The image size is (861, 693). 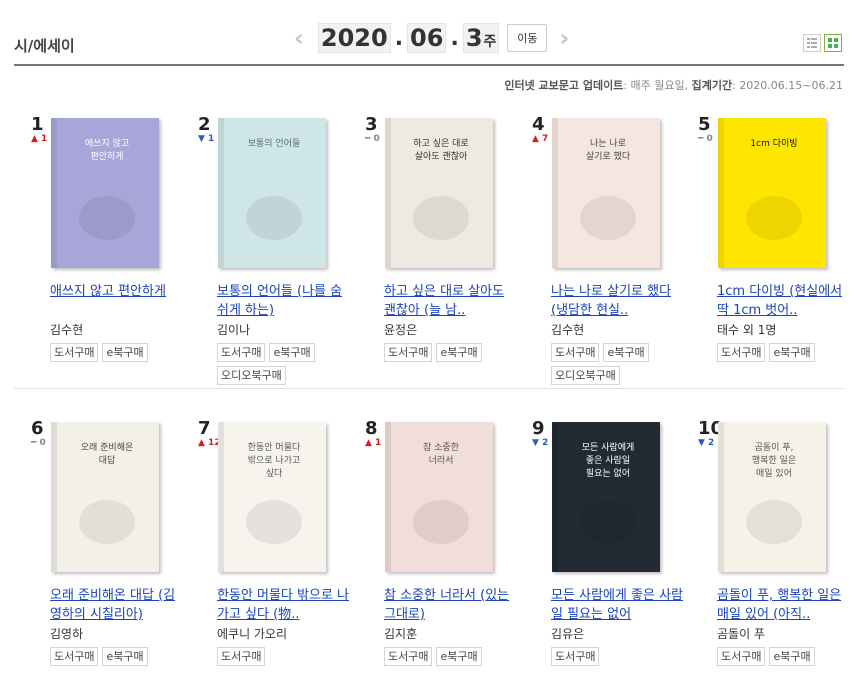 I want to click on book-cover: 모든 사람에게 좋은 사람일 필요는 없어, so click(x=606, y=497).